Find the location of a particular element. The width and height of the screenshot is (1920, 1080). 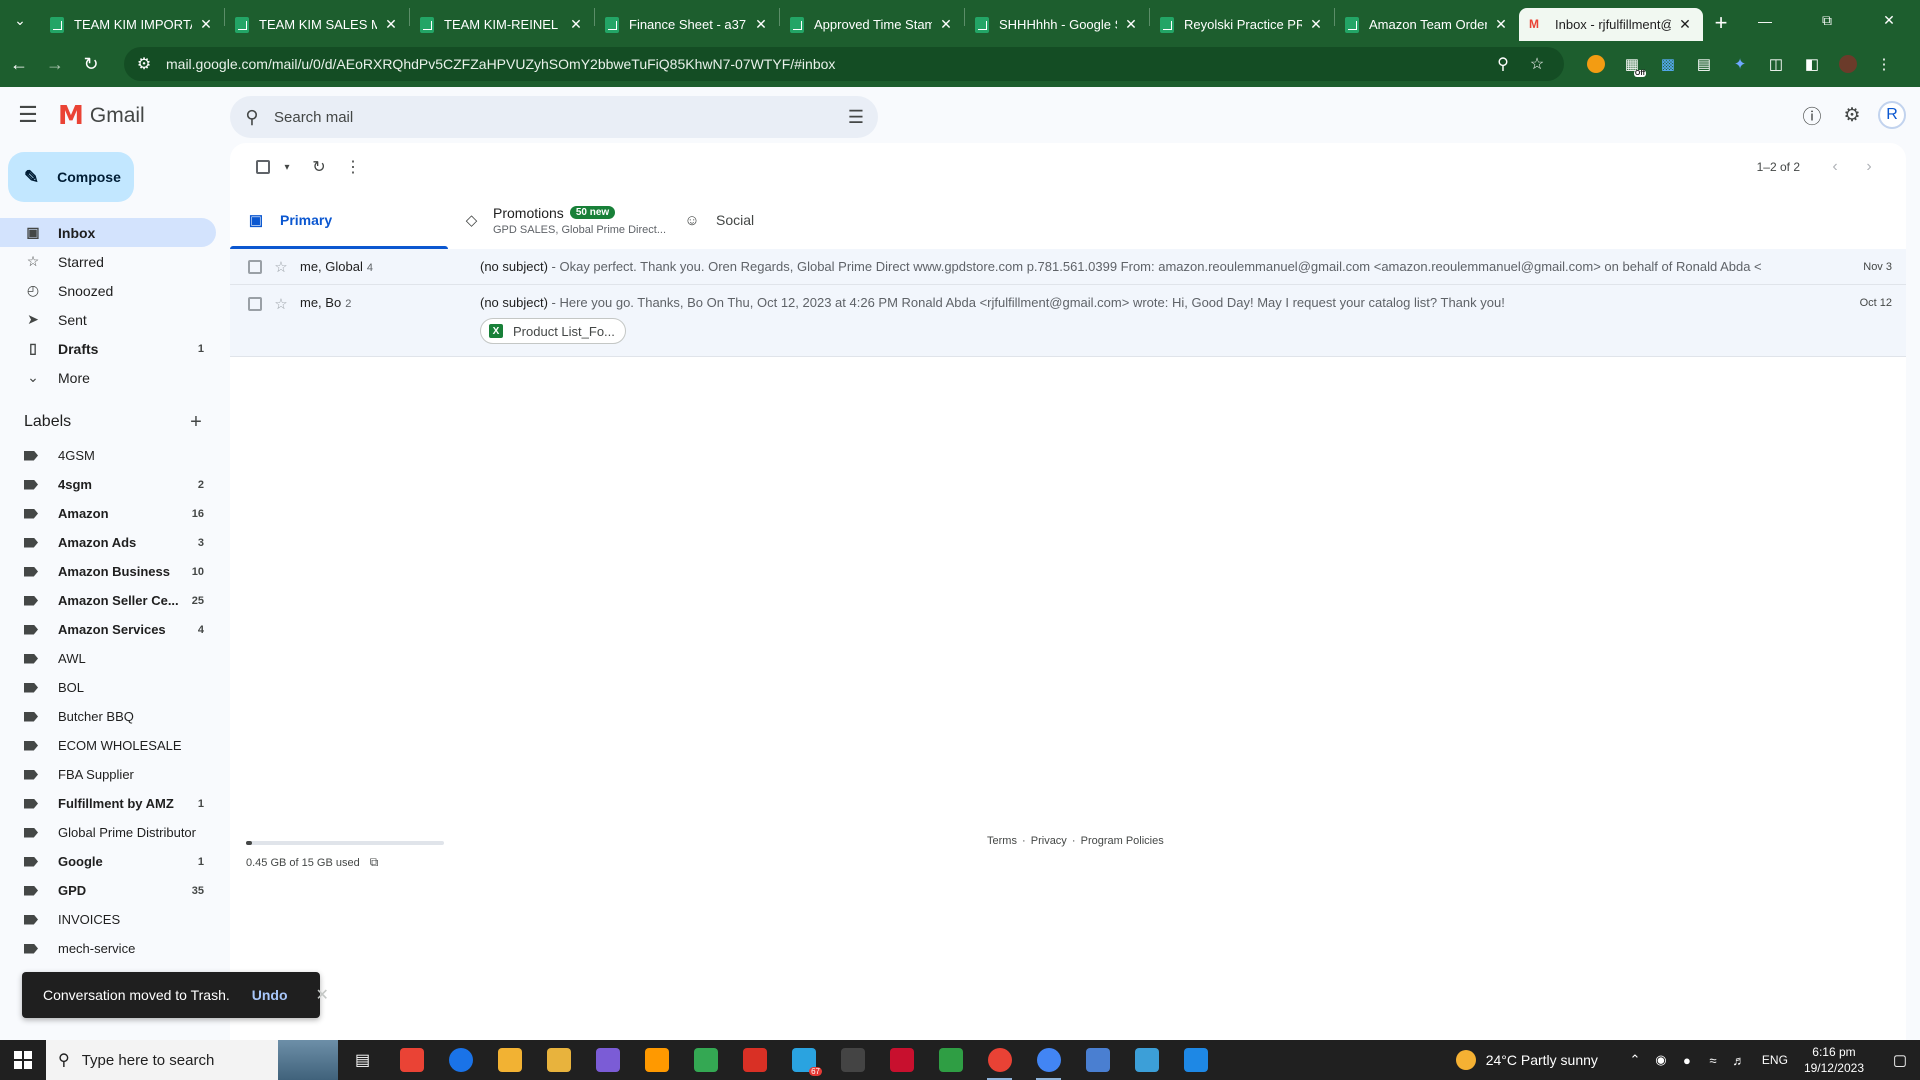

site-info-icon: ⚙ is located at coordinates (144, 64).